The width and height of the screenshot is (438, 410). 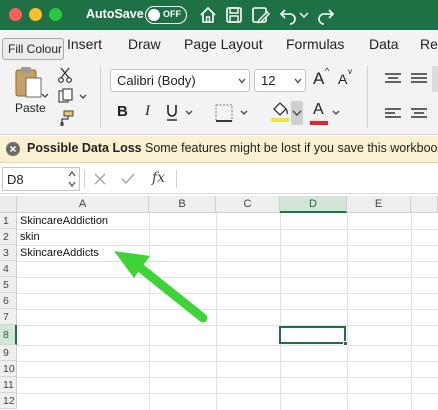 What do you see at coordinates (429, 44) in the screenshot?
I see `tab-review: Re` at bounding box center [429, 44].